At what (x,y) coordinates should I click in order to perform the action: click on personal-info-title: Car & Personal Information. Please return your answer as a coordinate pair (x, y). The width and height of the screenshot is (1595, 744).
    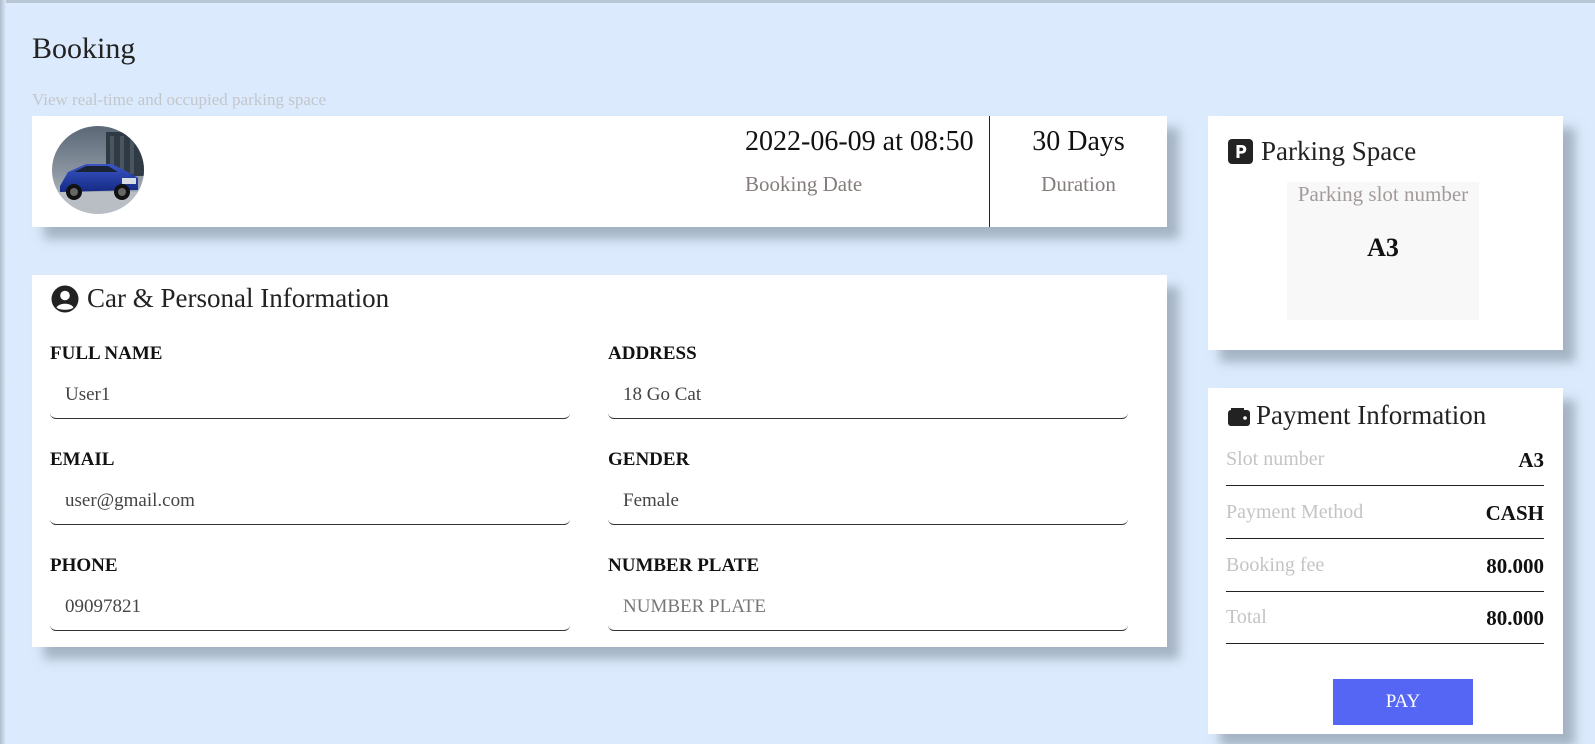
    Looking at the image, I should click on (238, 298).